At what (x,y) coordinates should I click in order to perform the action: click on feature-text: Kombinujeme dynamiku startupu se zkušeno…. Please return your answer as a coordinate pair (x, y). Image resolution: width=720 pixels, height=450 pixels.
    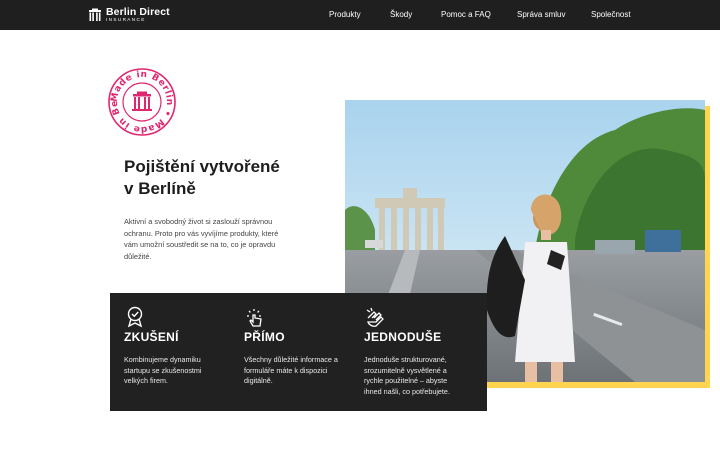
    Looking at the image, I should click on (163, 370).